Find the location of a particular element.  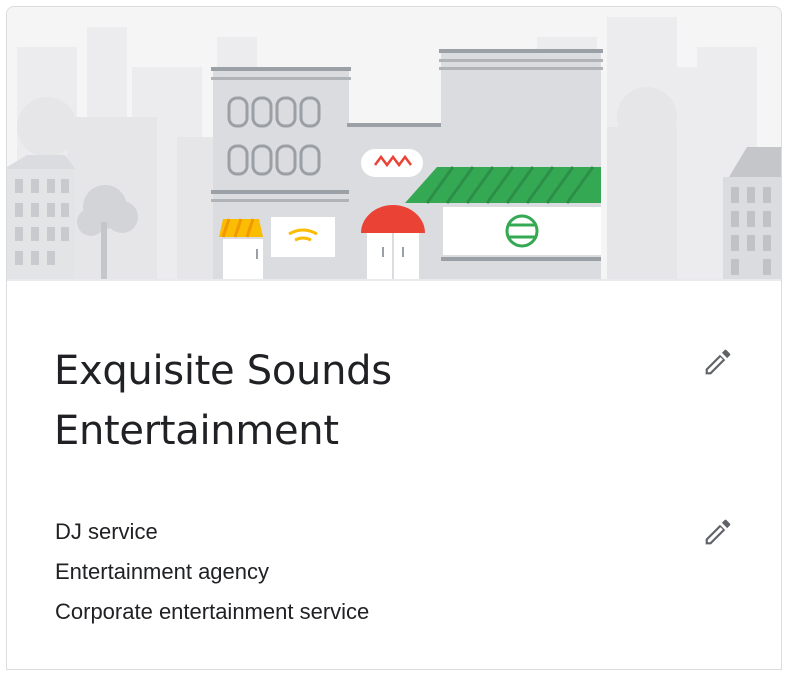

edit-categories-button is located at coordinates (717, 533).